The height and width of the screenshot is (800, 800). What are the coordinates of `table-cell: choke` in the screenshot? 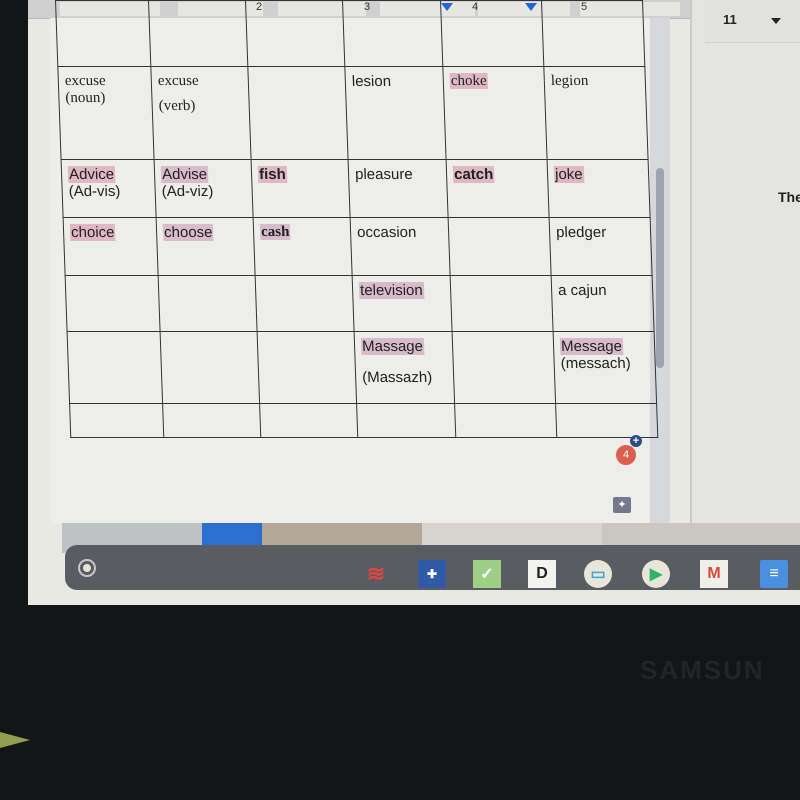 It's located at (495, 113).